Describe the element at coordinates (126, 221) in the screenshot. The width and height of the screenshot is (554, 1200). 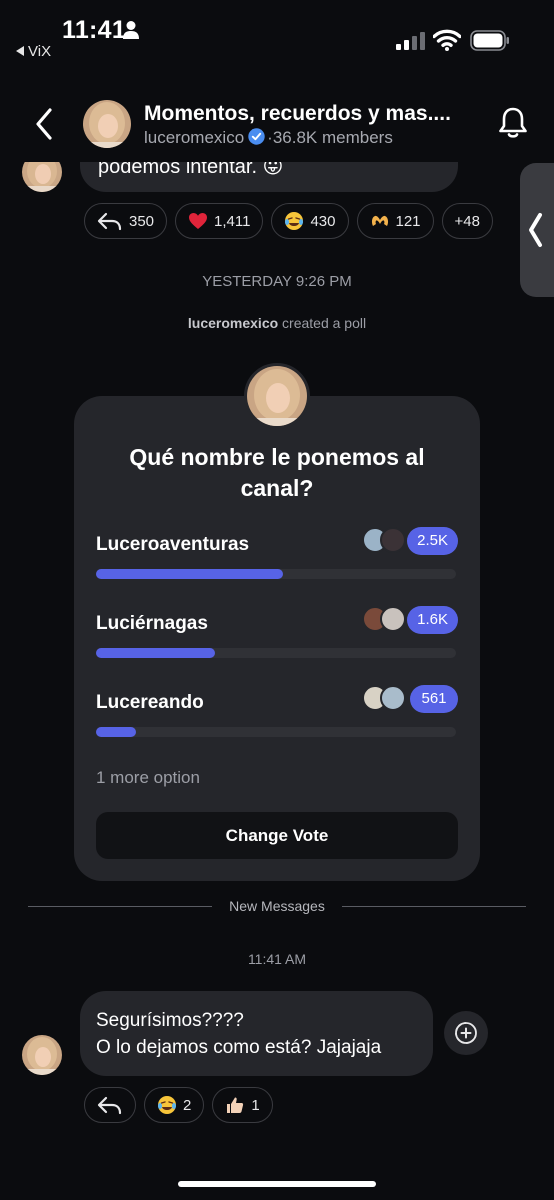
I see `reply-chip: 350` at that location.